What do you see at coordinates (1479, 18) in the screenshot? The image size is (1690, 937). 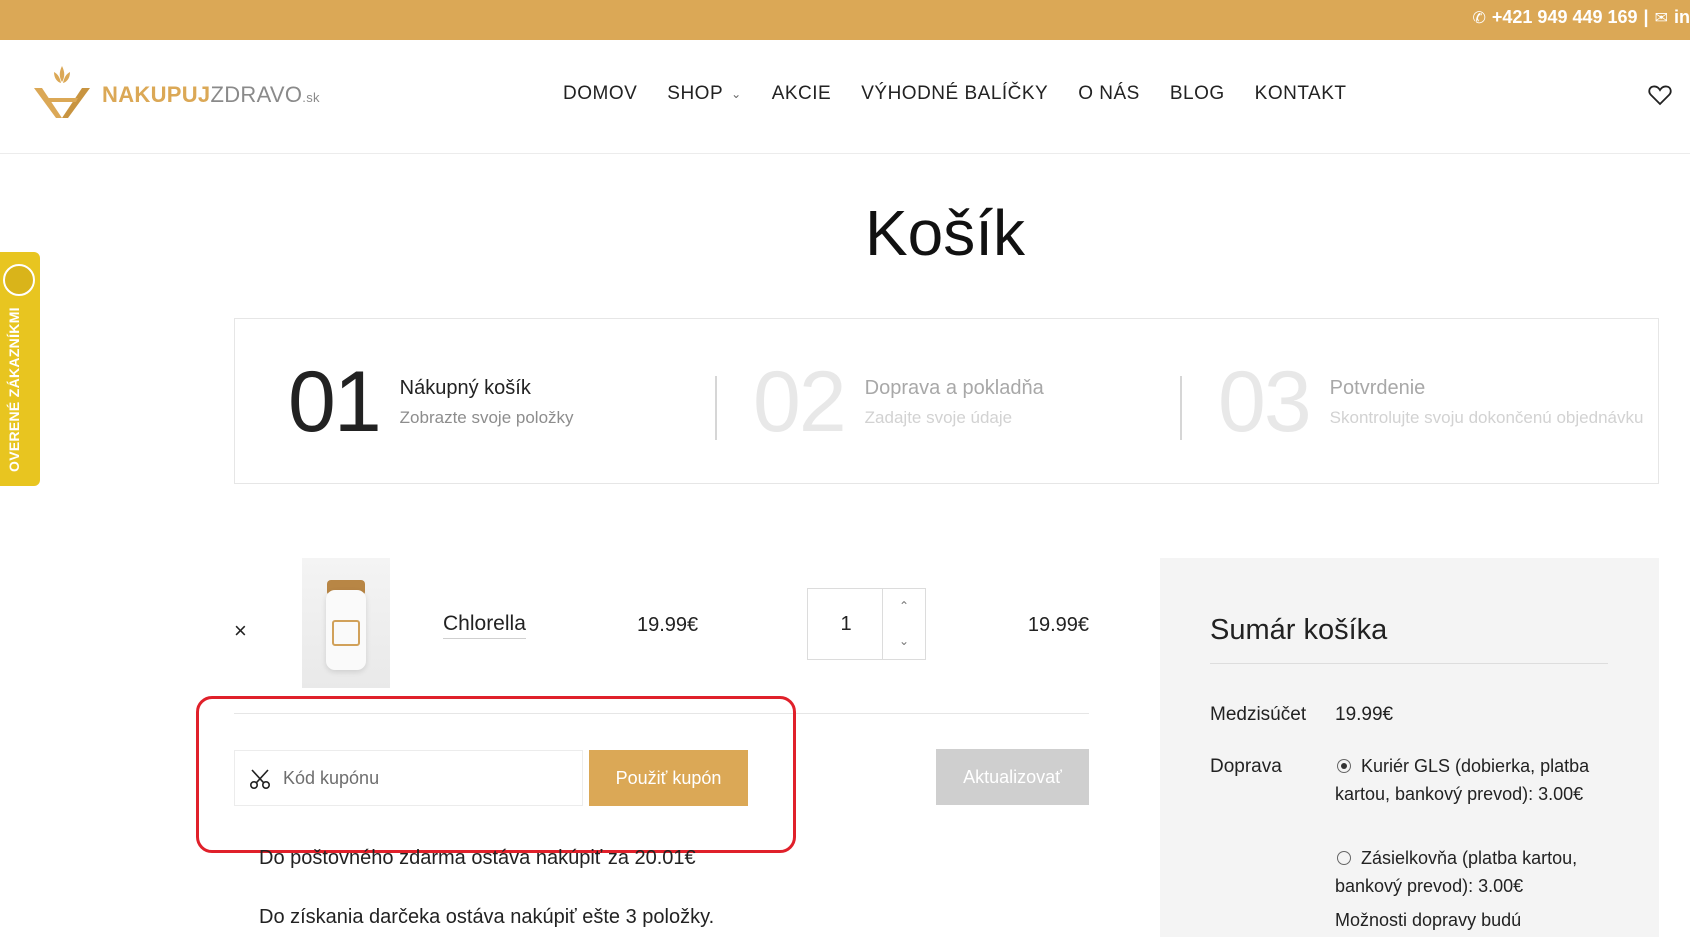 I see `phone-icon: ✆` at bounding box center [1479, 18].